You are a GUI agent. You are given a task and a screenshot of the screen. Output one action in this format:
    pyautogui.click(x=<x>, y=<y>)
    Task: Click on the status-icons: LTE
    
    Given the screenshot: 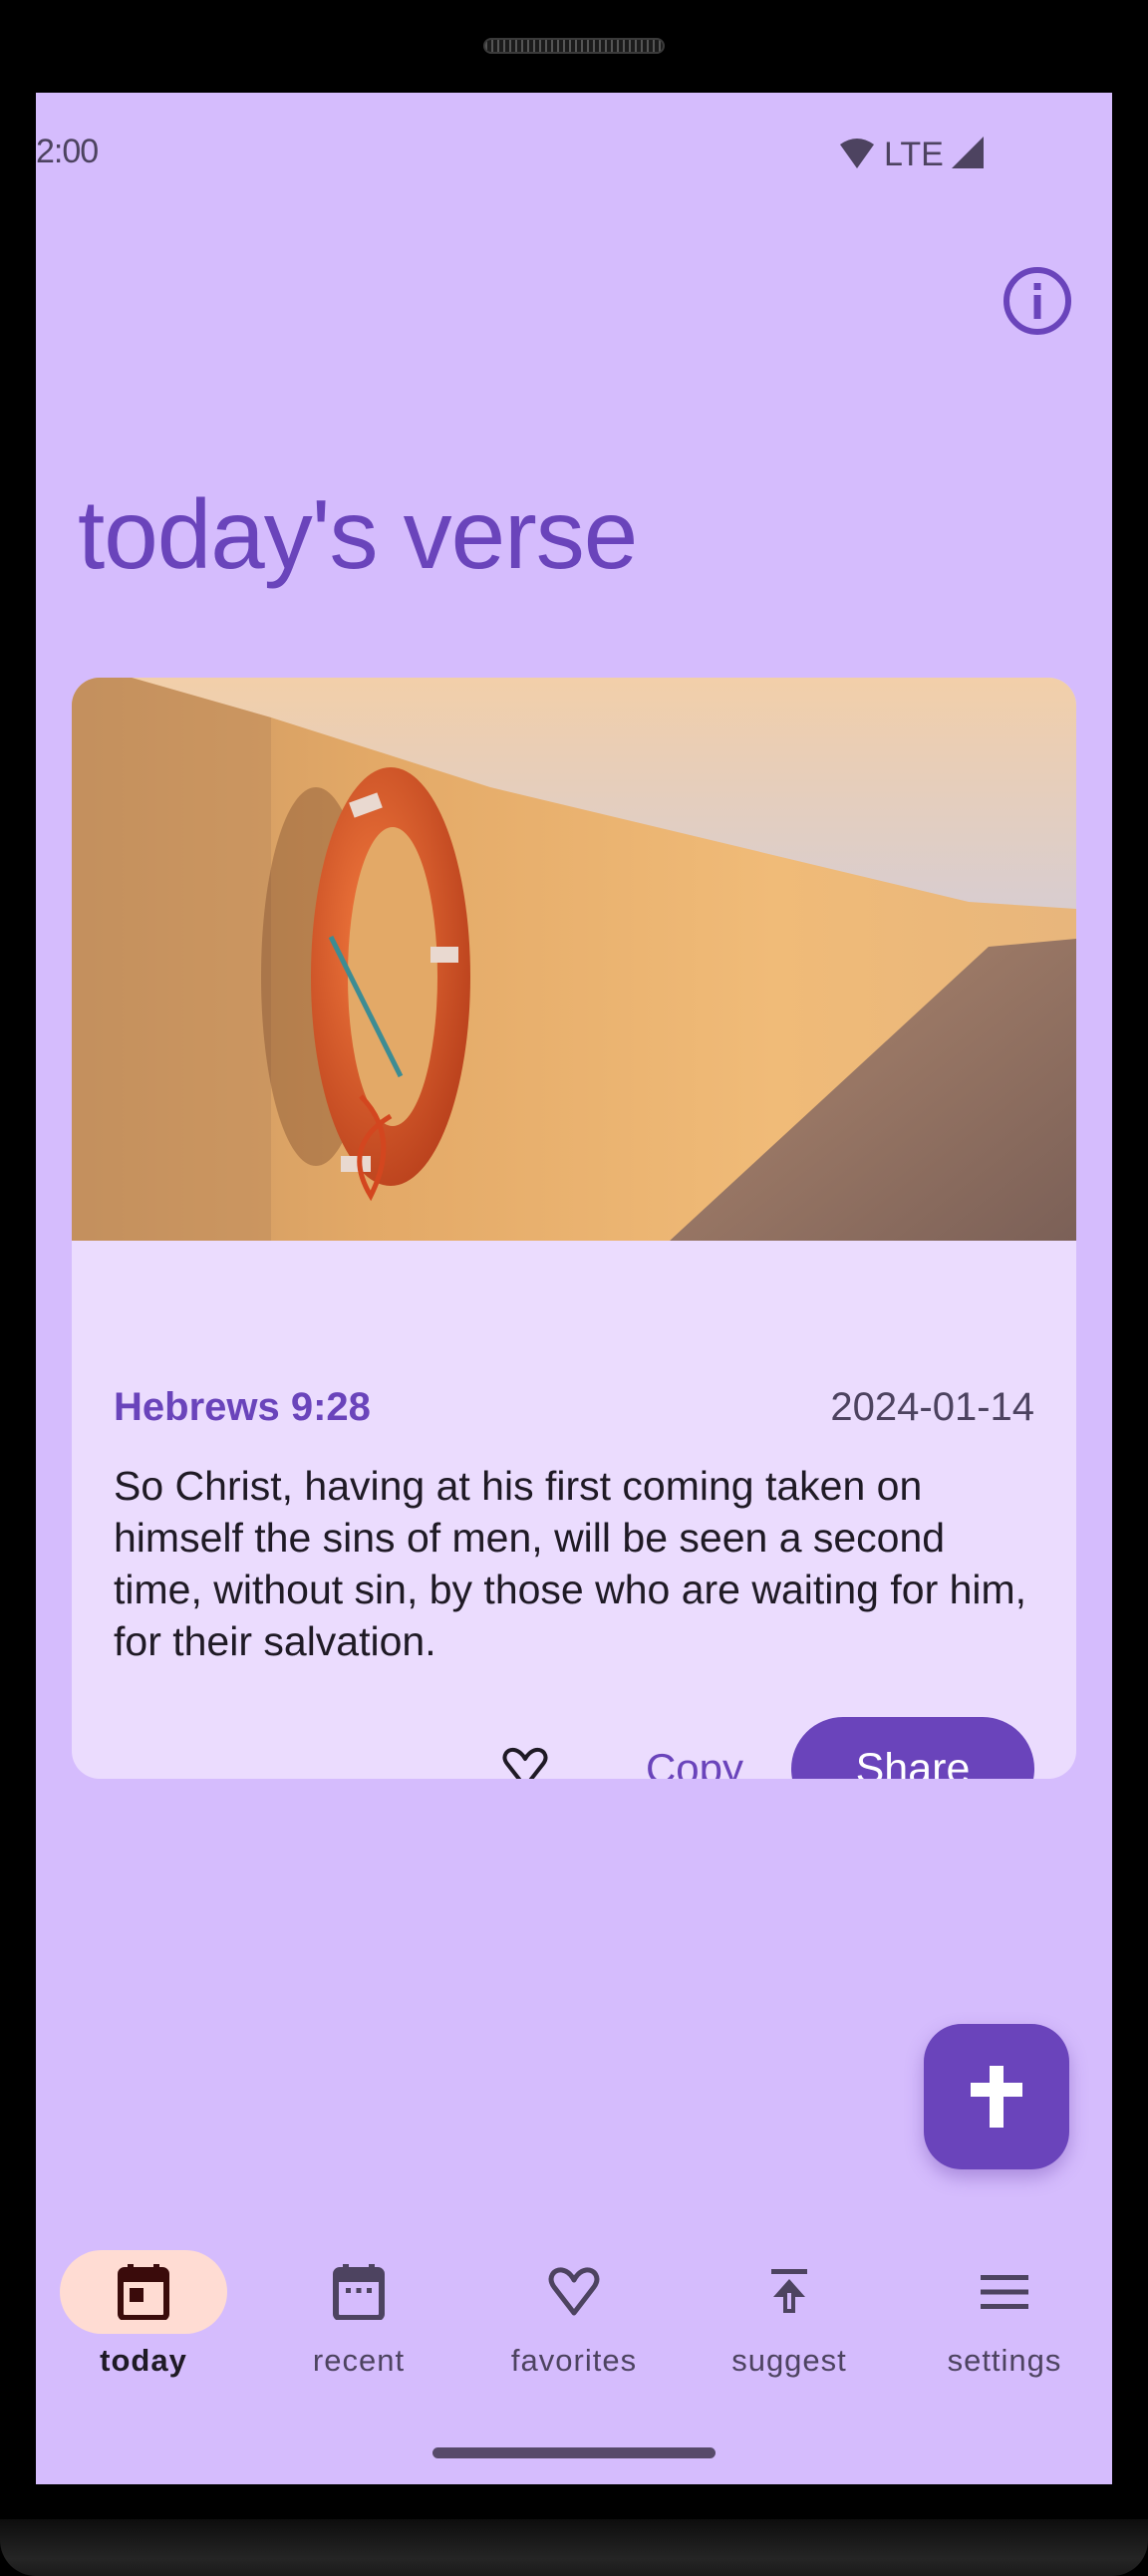 What is the action you would take?
    pyautogui.click(x=912, y=154)
    